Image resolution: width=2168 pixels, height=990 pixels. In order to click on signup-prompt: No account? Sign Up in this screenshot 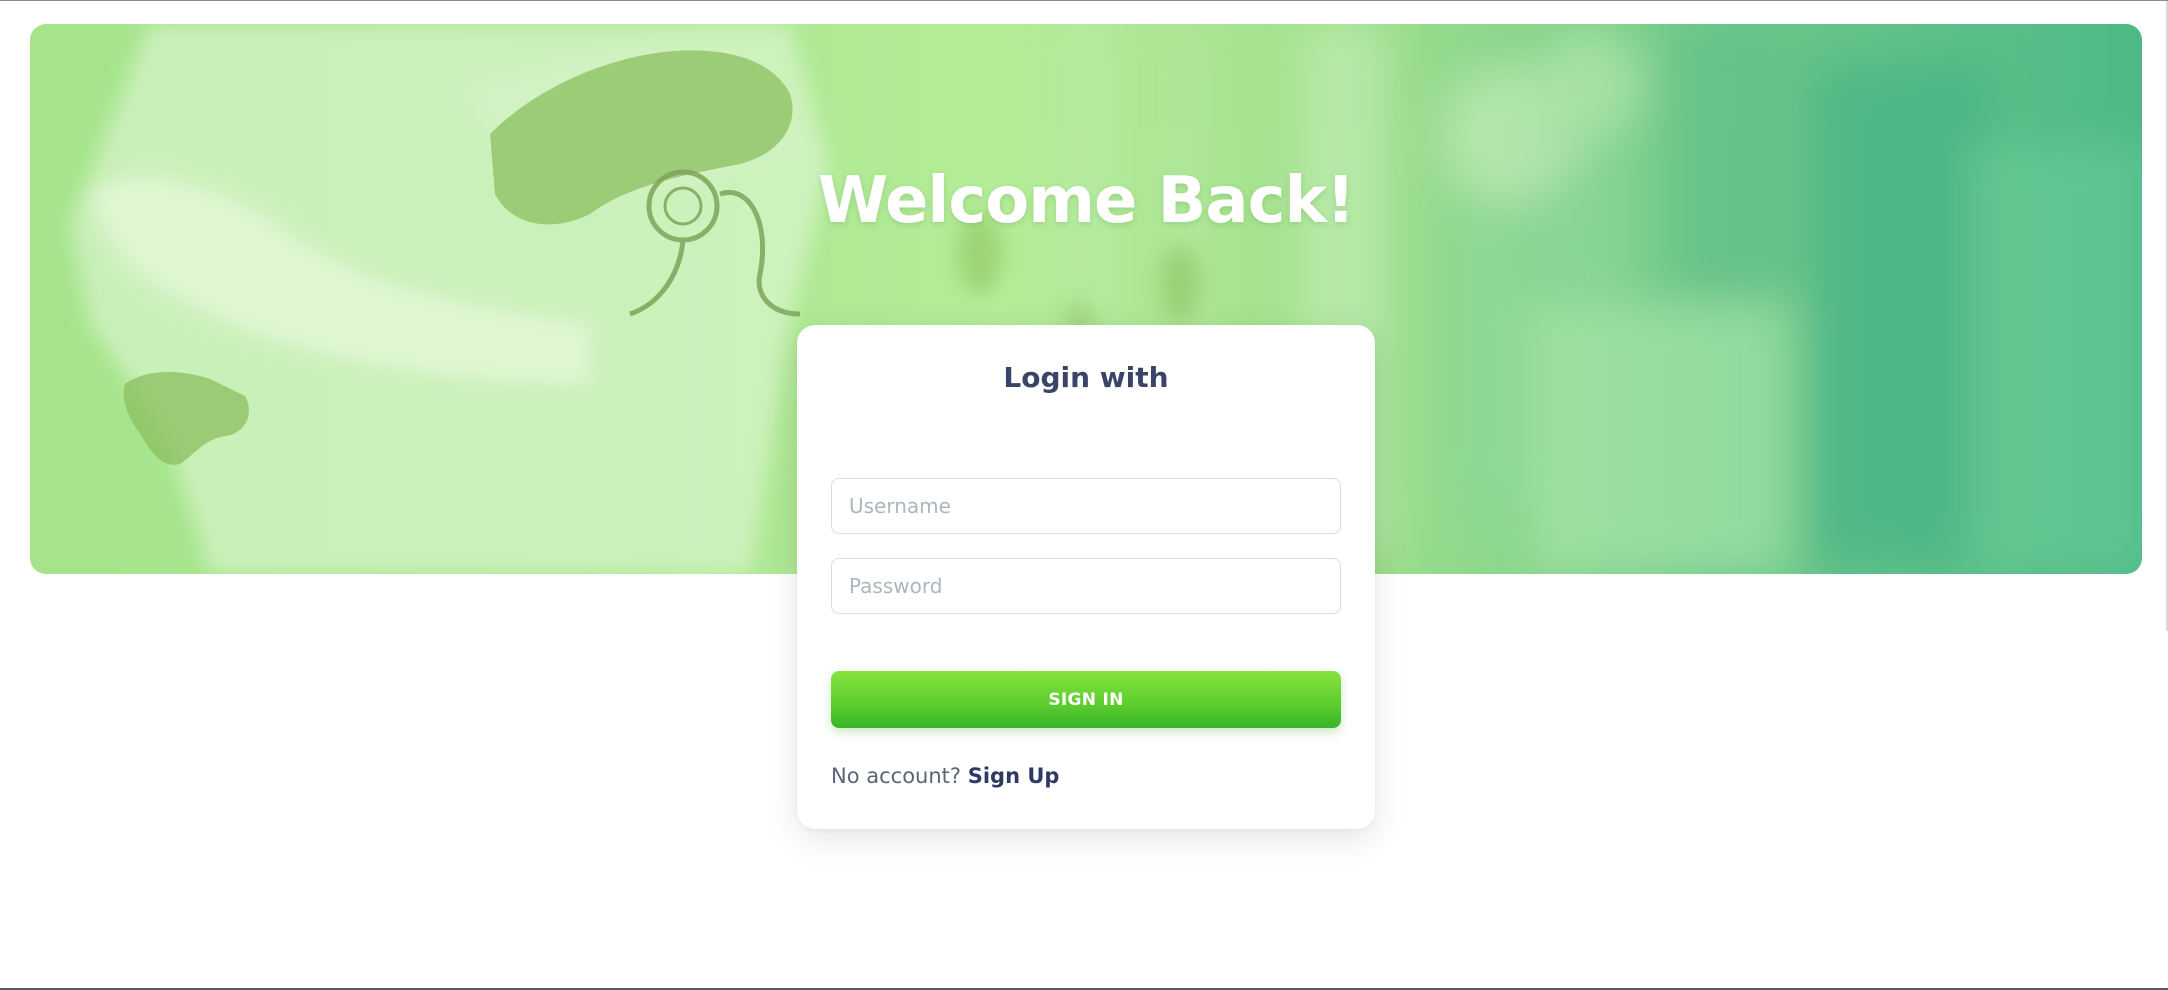, I will do `click(945, 776)`.